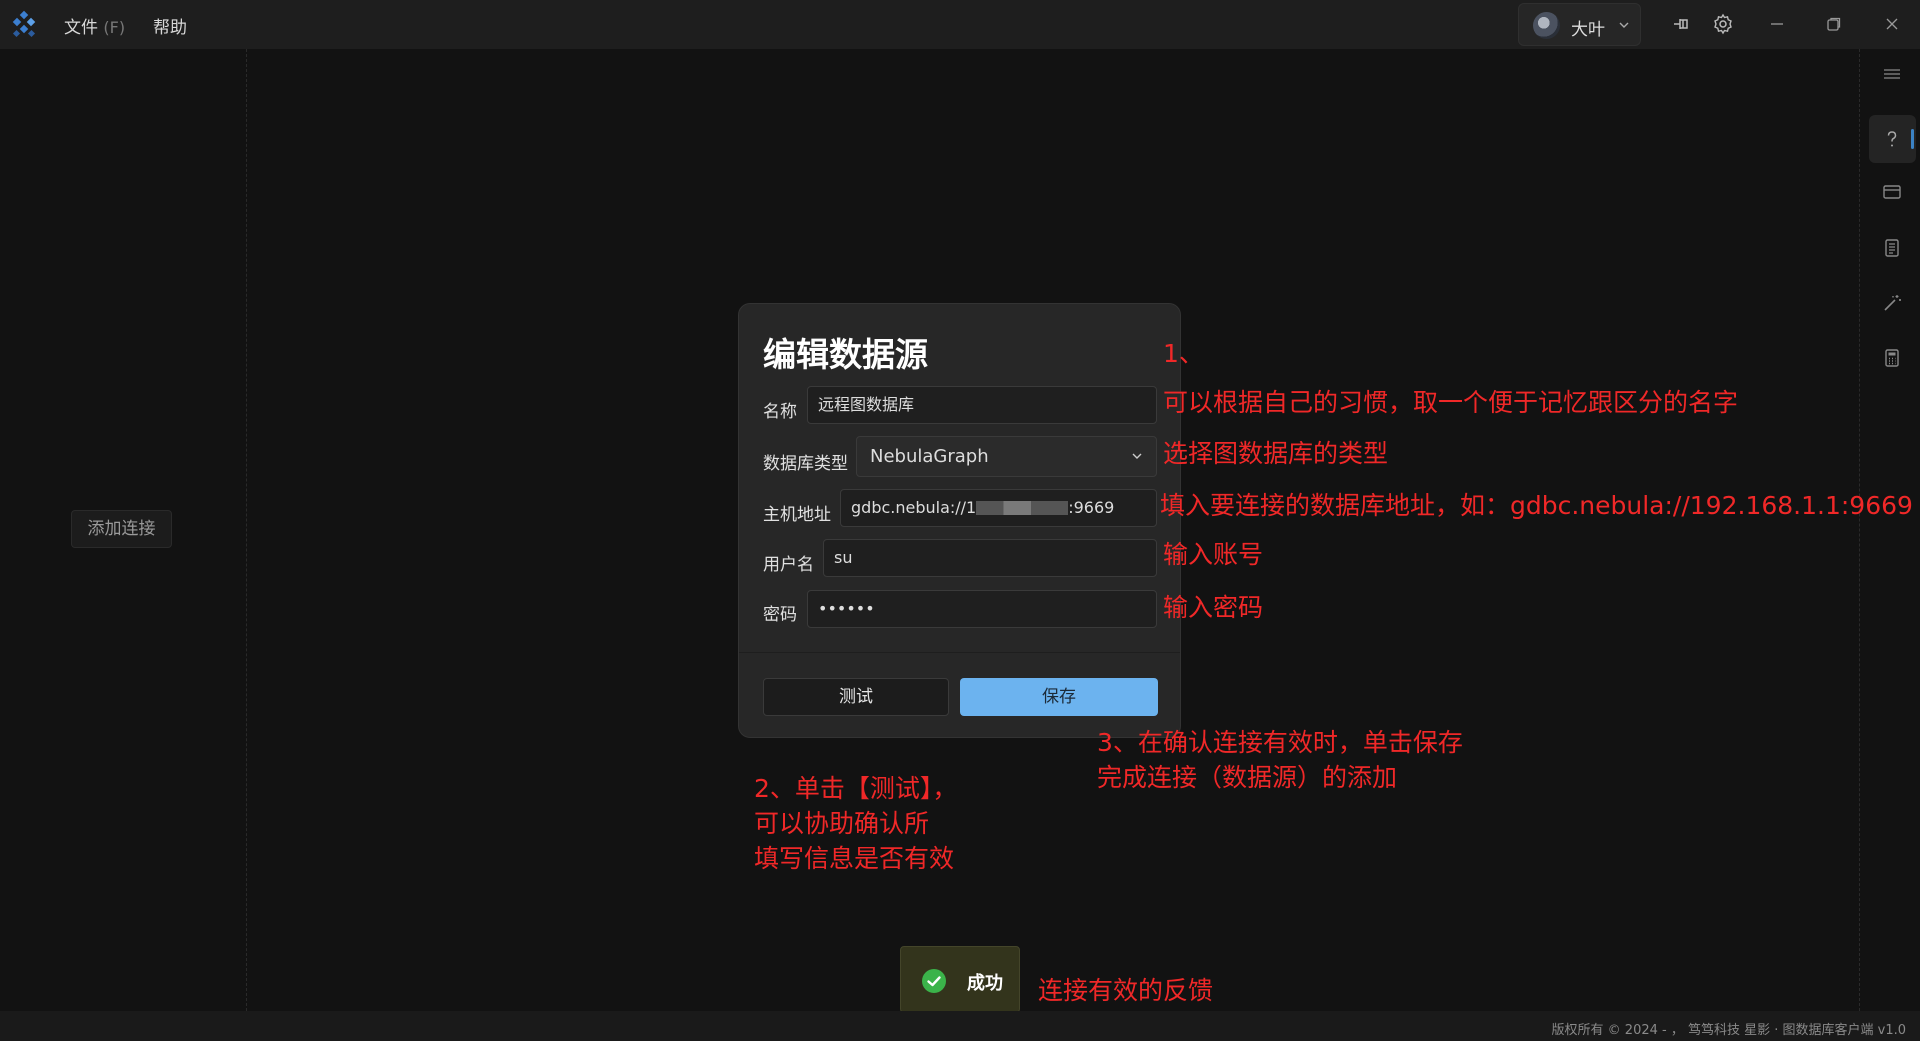 The image size is (1920, 1041). What do you see at coordinates (982, 609) in the screenshot?
I see `password-input: ••••••` at bounding box center [982, 609].